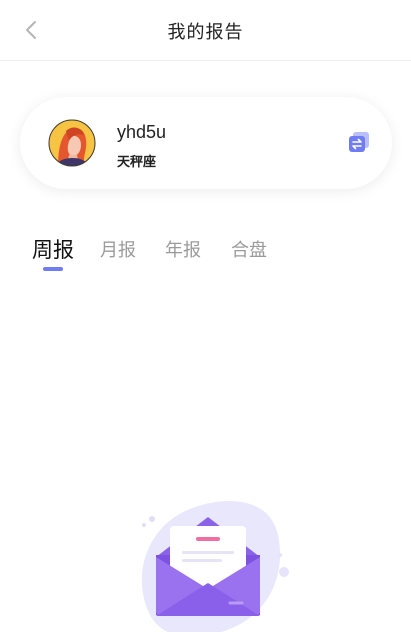  I want to click on empty-state-illustration, so click(215, 566).